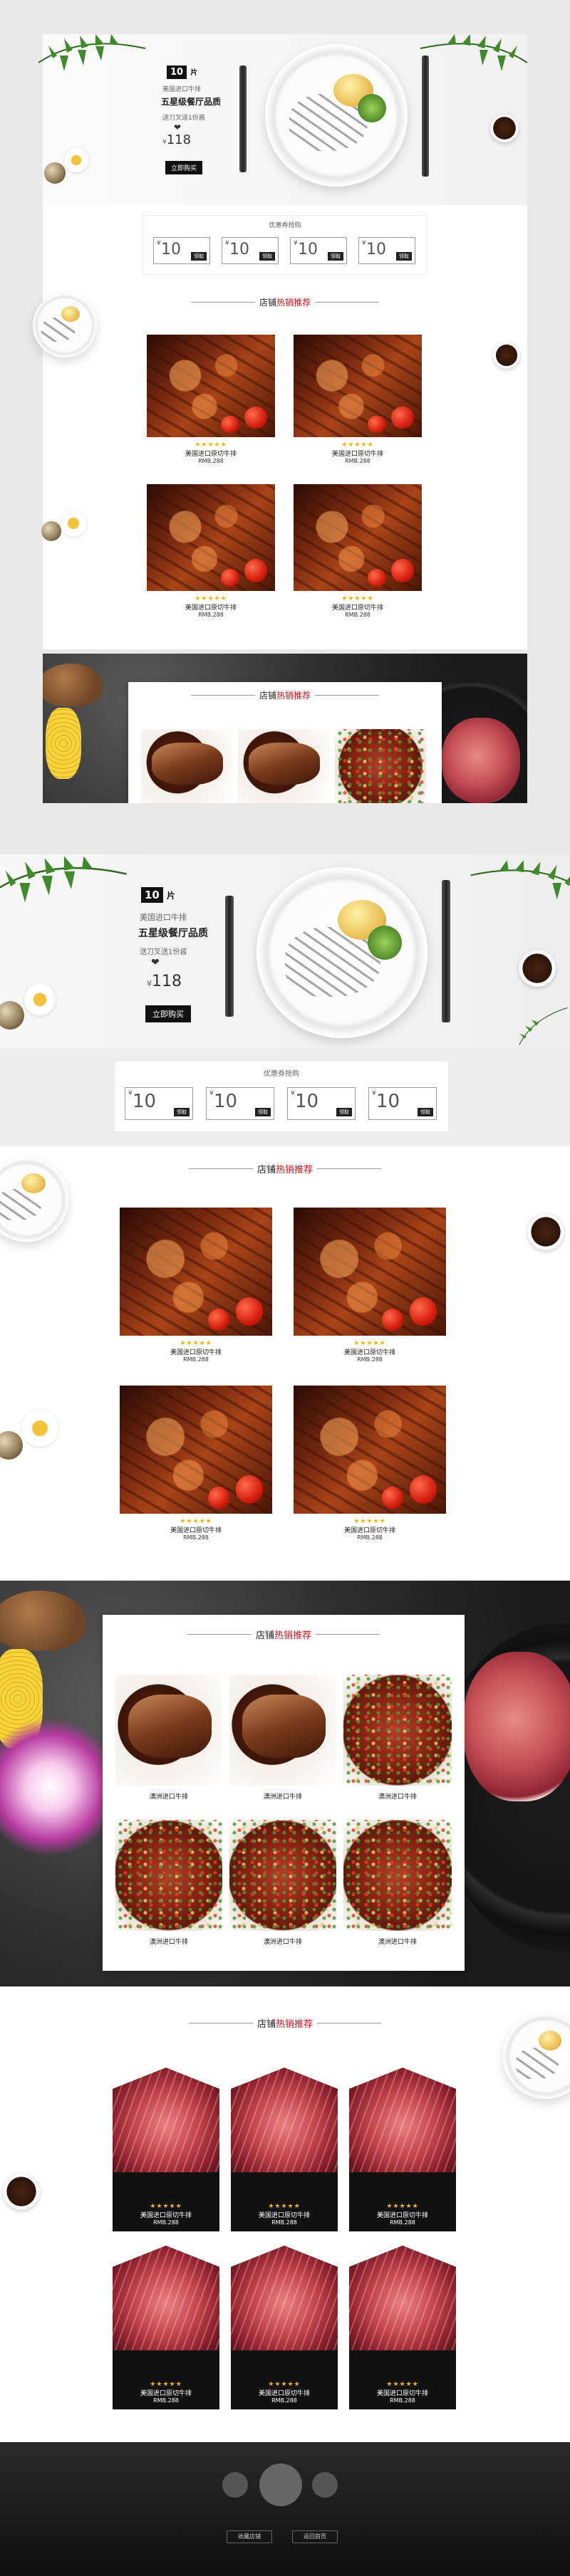 This screenshot has height=2576, width=570. I want to click on footer-circle-center, so click(280, 2485).